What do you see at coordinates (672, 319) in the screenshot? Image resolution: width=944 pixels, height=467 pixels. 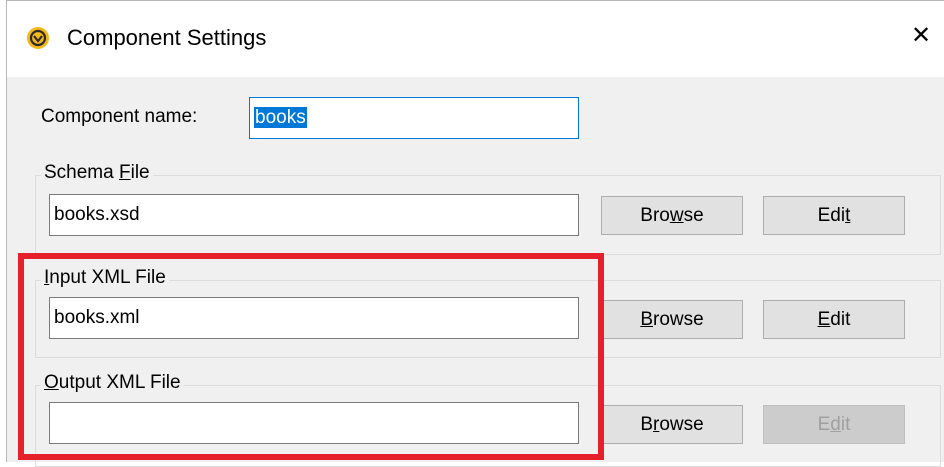 I see `input-browse-button: Browse` at bounding box center [672, 319].